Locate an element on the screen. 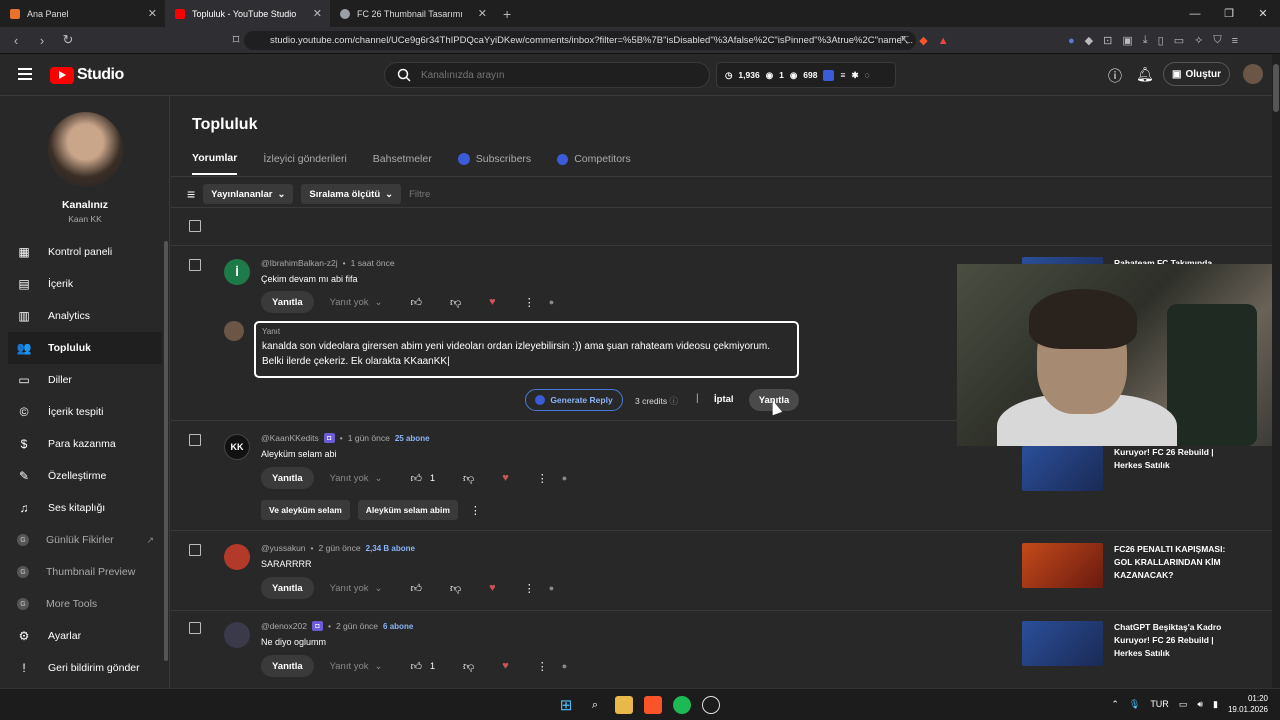 The image size is (1280, 720). comment-author: @yussakun is located at coordinates (283, 548).